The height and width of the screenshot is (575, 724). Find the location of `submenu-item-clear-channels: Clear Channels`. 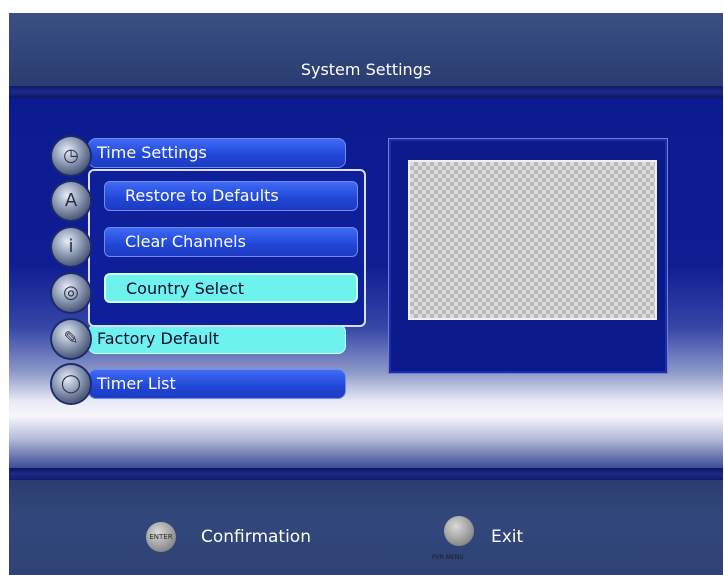

submenu-item-clear-channels: Clear Channels is located at coordinates (231, 242).